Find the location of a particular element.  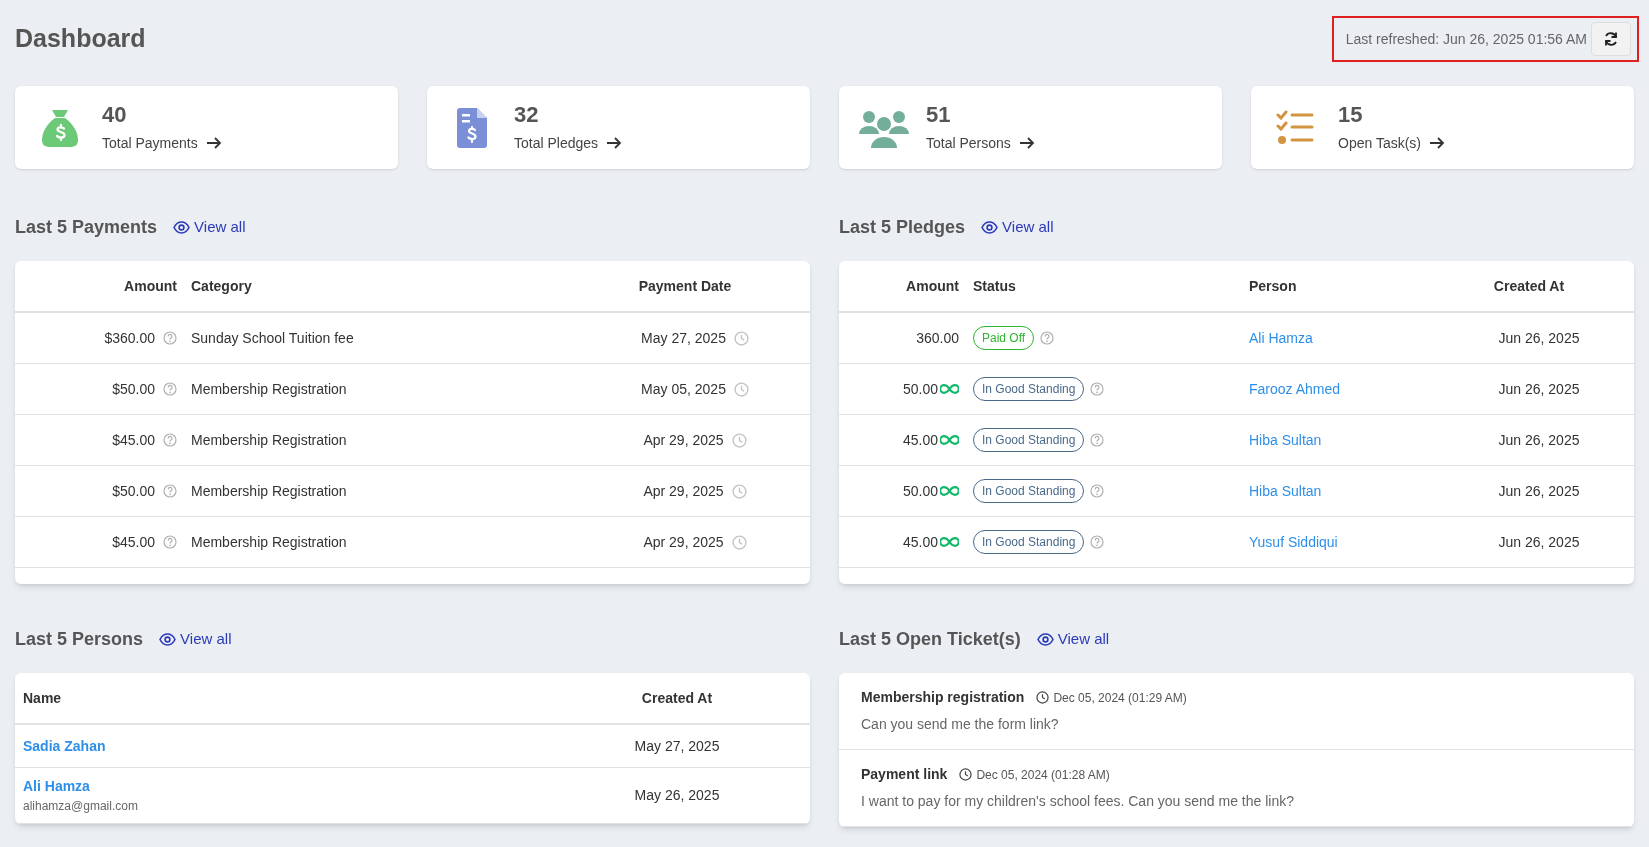

ticket-subject: Membership registration is located at coordinates (943, 697).